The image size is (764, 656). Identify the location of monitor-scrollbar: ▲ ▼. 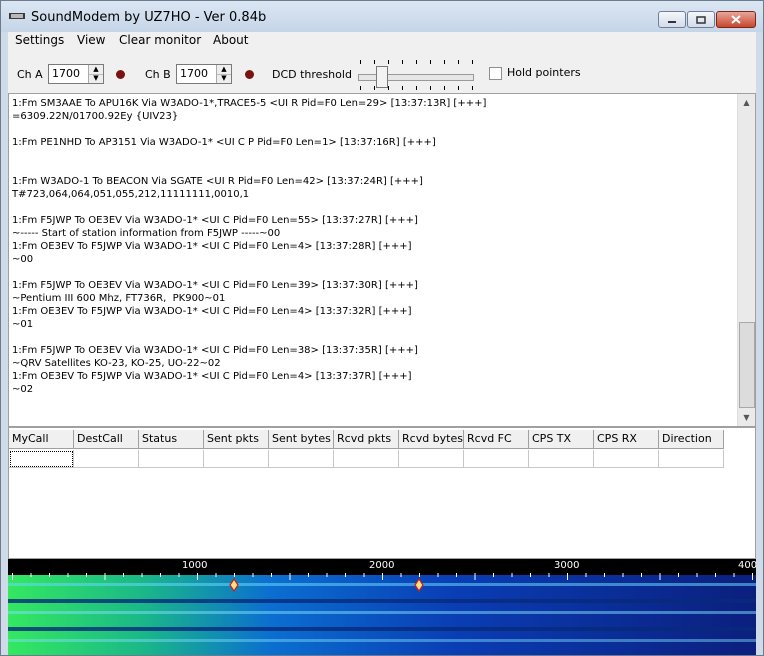
(746, 260).